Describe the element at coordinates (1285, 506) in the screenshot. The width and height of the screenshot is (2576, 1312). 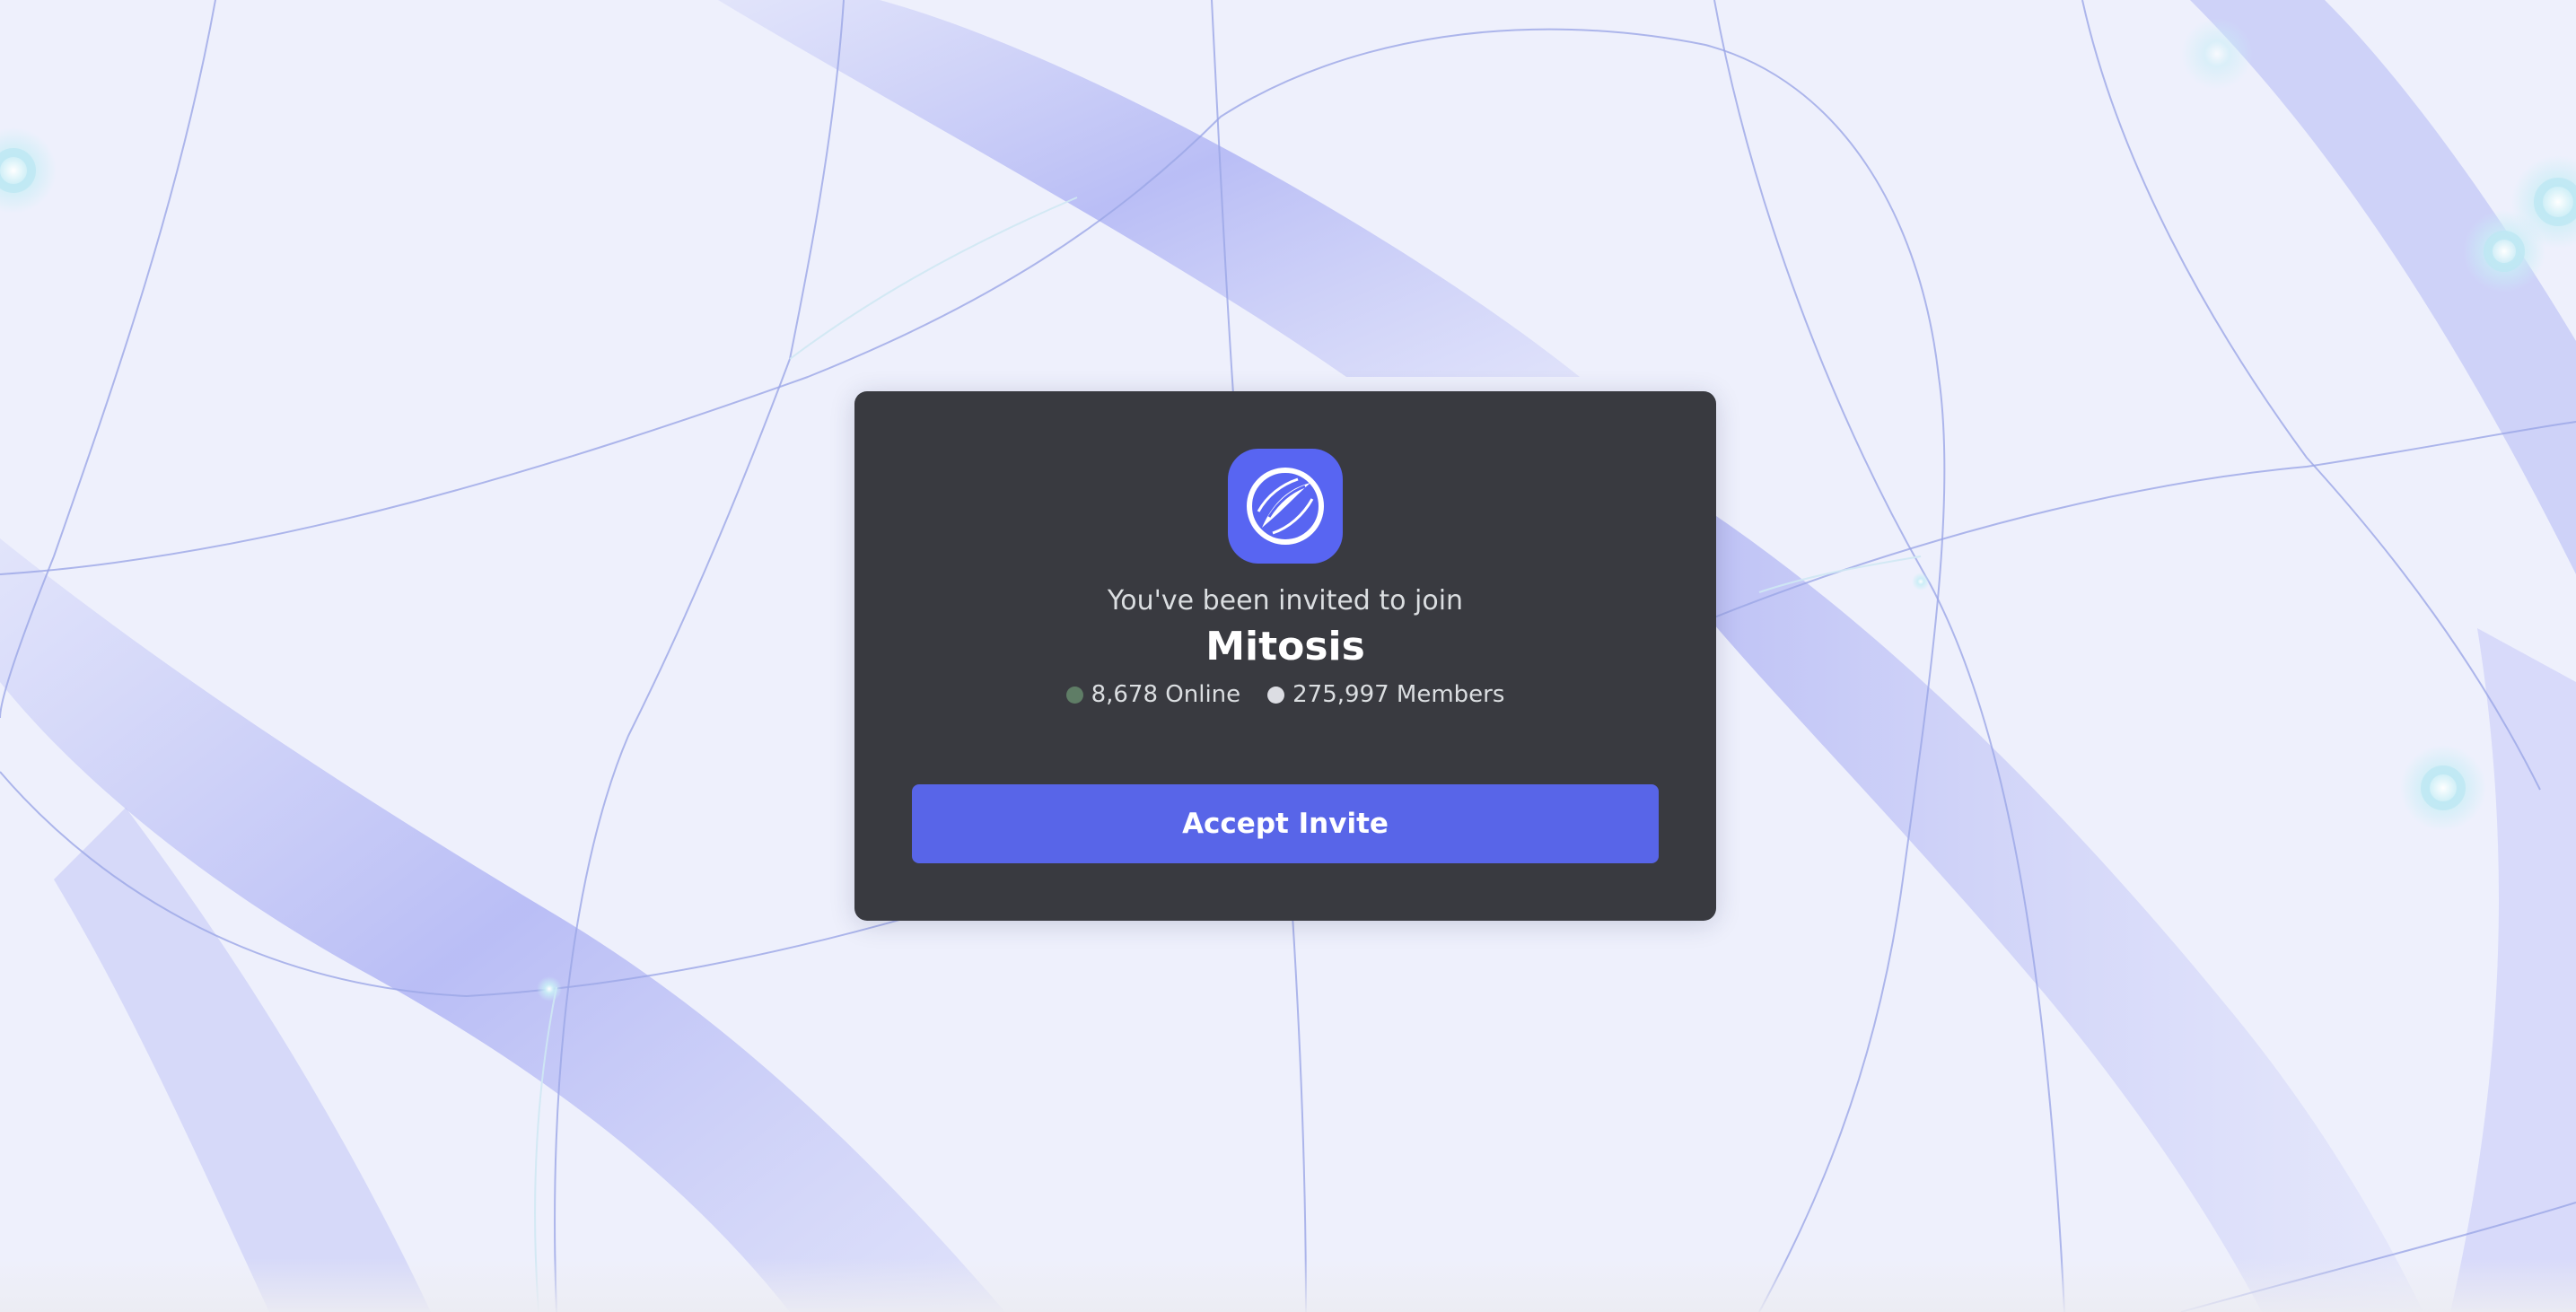
I see `mitosis-logo-icon` at that location.